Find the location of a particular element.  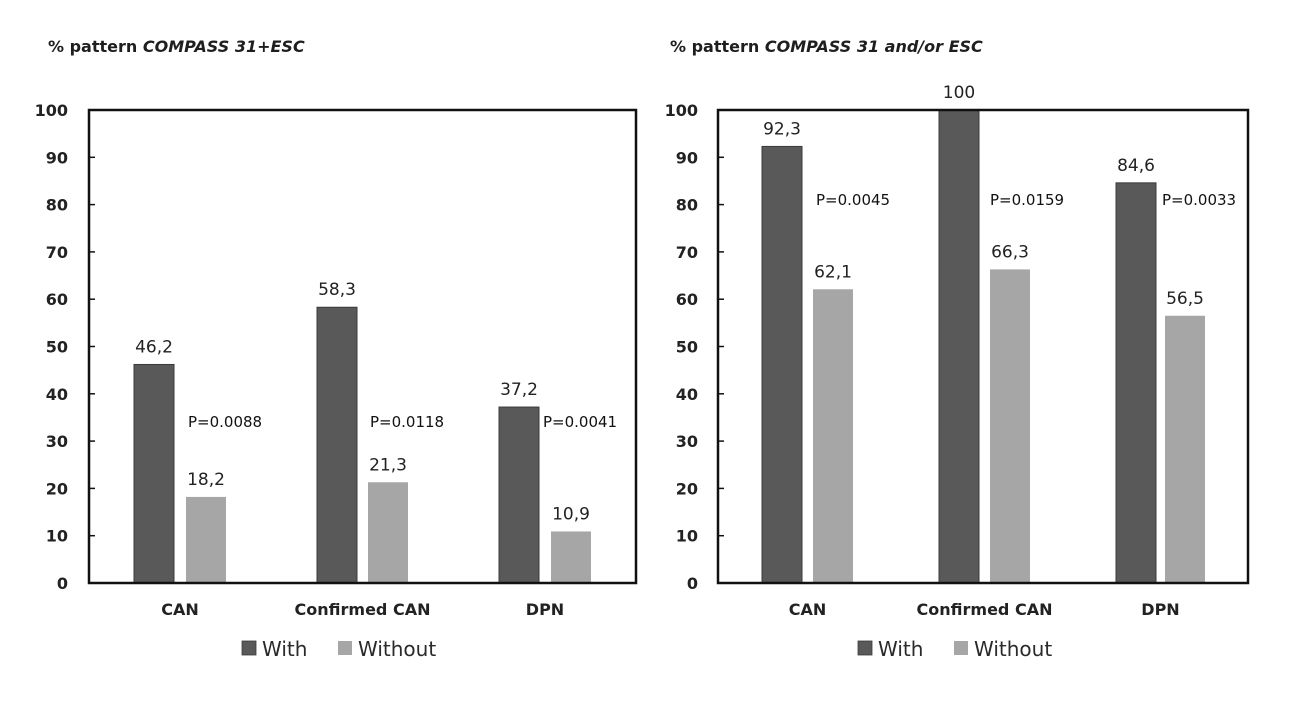

title-italic: COMPASS 31 and/or ESC is located at coordinates (874, 46).